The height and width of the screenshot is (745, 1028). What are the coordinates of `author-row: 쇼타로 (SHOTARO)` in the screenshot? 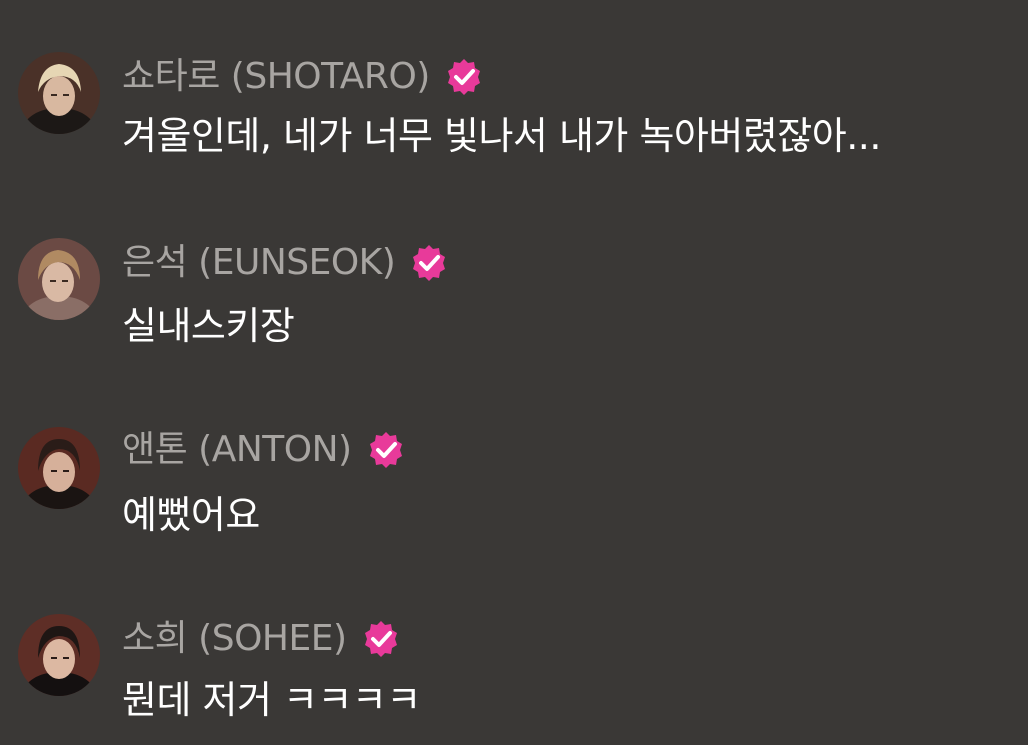 It's located at (303, 77).